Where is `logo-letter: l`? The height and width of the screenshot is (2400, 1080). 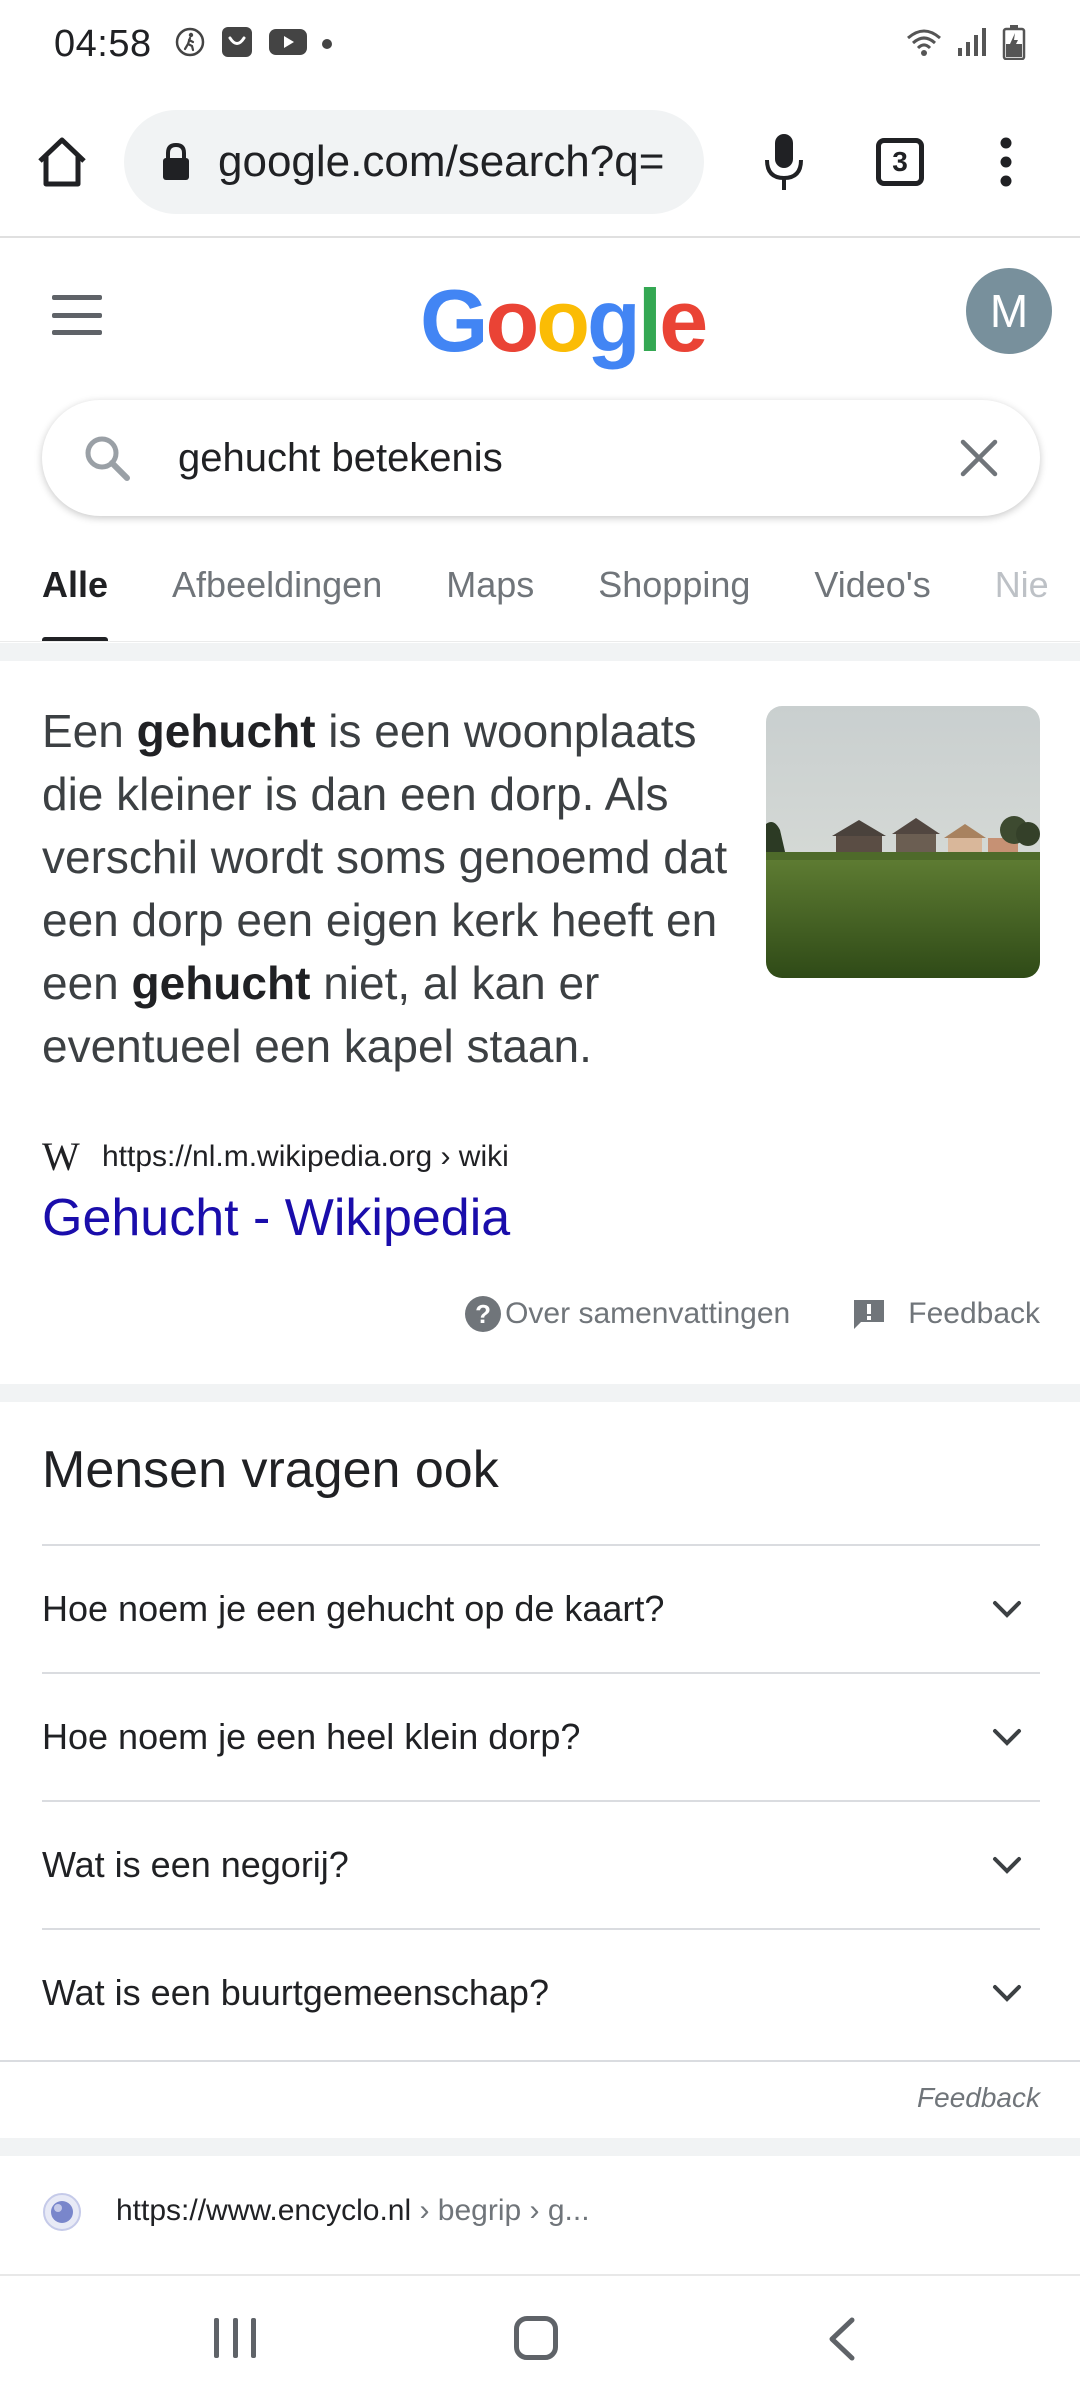 logo-letter: l is located at coordinates (650, 320).